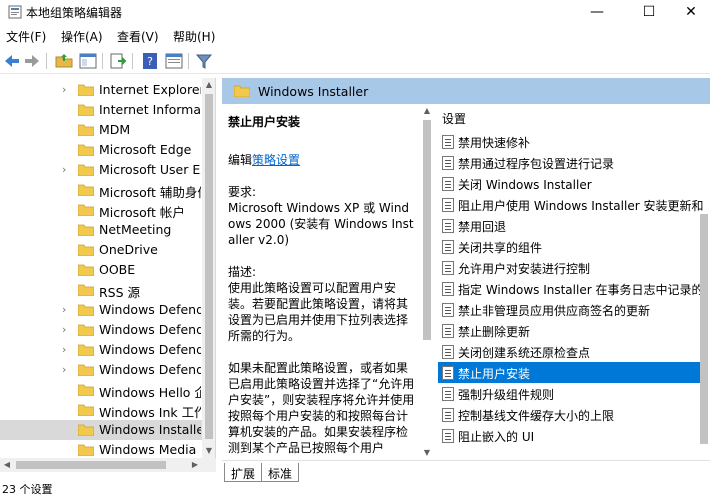 This screenshot has height=495, width=710. I want to click on tree-item: NetMeeting, so click(101, 230).